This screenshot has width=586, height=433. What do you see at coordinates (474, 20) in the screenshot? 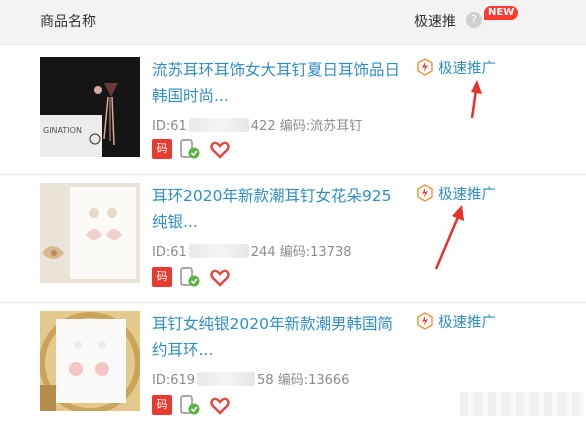
I see `help-icon: ?` at bounding box center [474, 20].